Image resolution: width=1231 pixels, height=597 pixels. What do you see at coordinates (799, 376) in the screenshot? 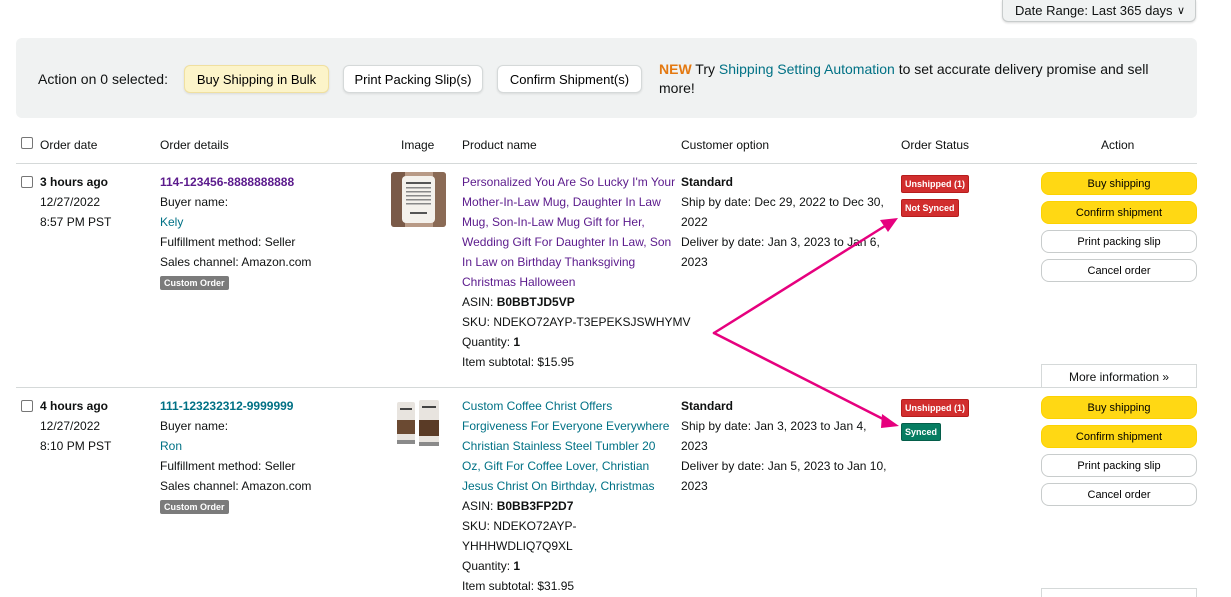
I see `annotation-arrow-down` at bounding box center [799, 376].